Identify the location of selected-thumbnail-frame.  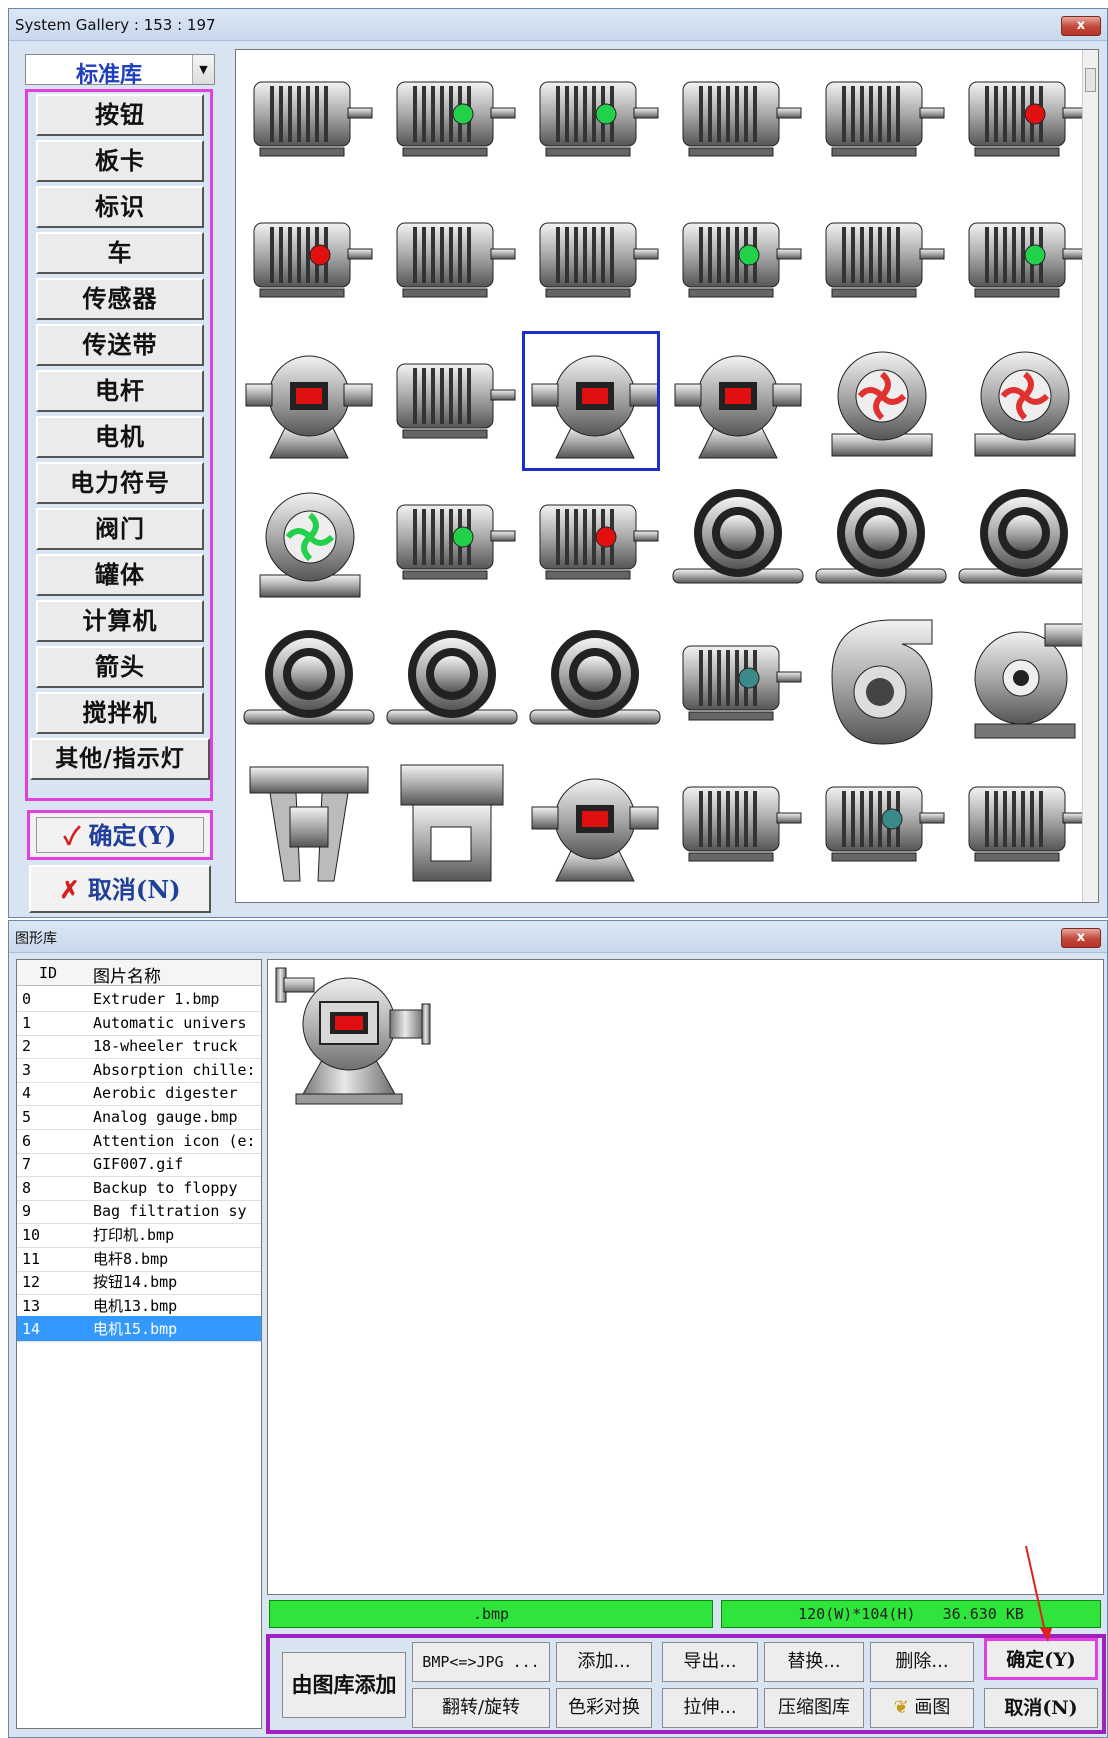
(591, 401).